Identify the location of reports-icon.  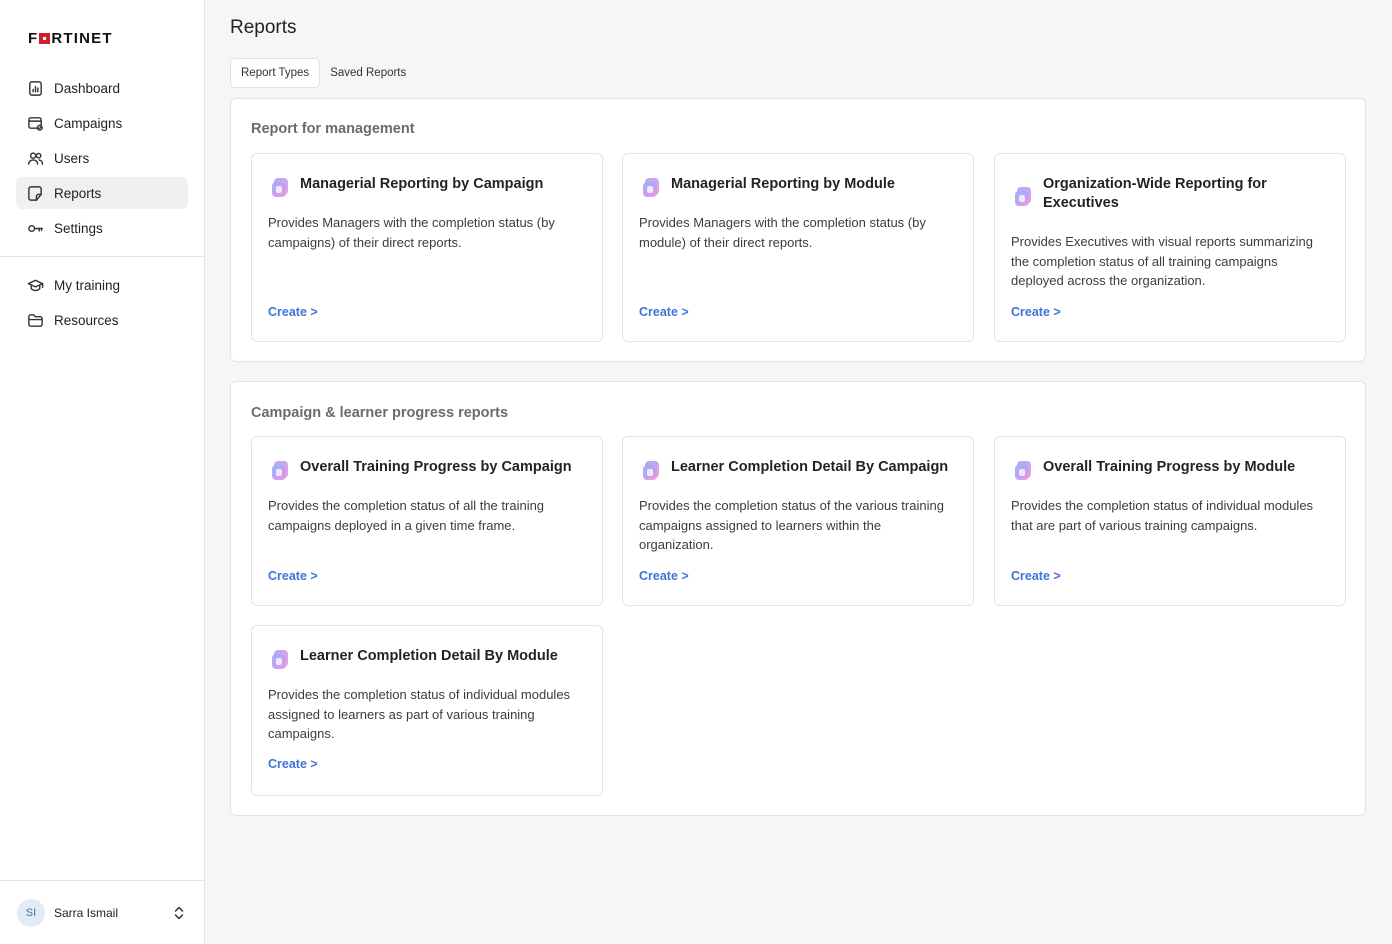
(35, 193).